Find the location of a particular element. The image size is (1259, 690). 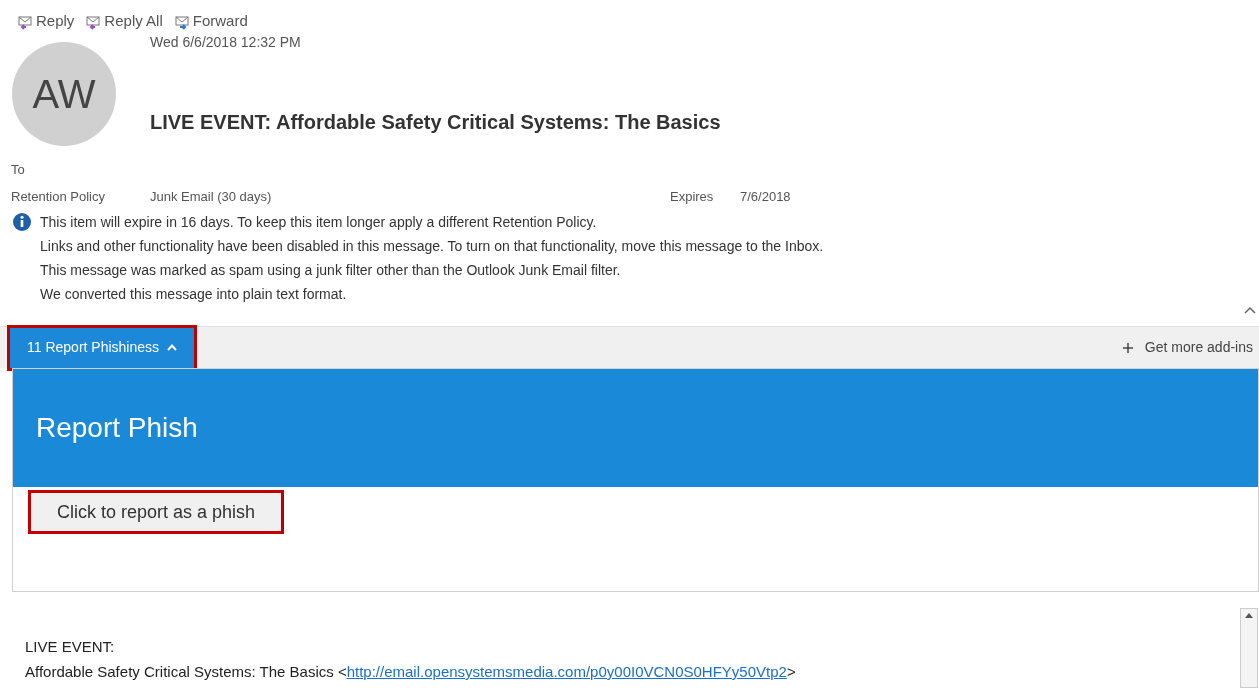

message-date: Wed 6/6/2018 12:32 PM is located at coordinates (226, 42).